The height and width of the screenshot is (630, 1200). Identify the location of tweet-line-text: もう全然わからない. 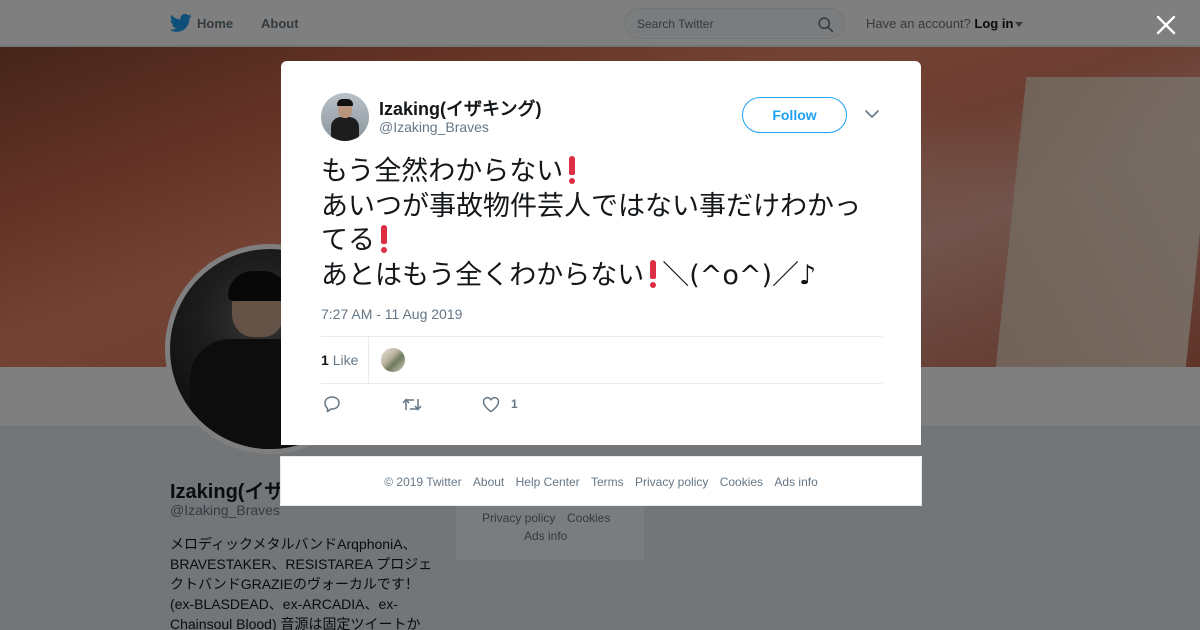
(442, 171).